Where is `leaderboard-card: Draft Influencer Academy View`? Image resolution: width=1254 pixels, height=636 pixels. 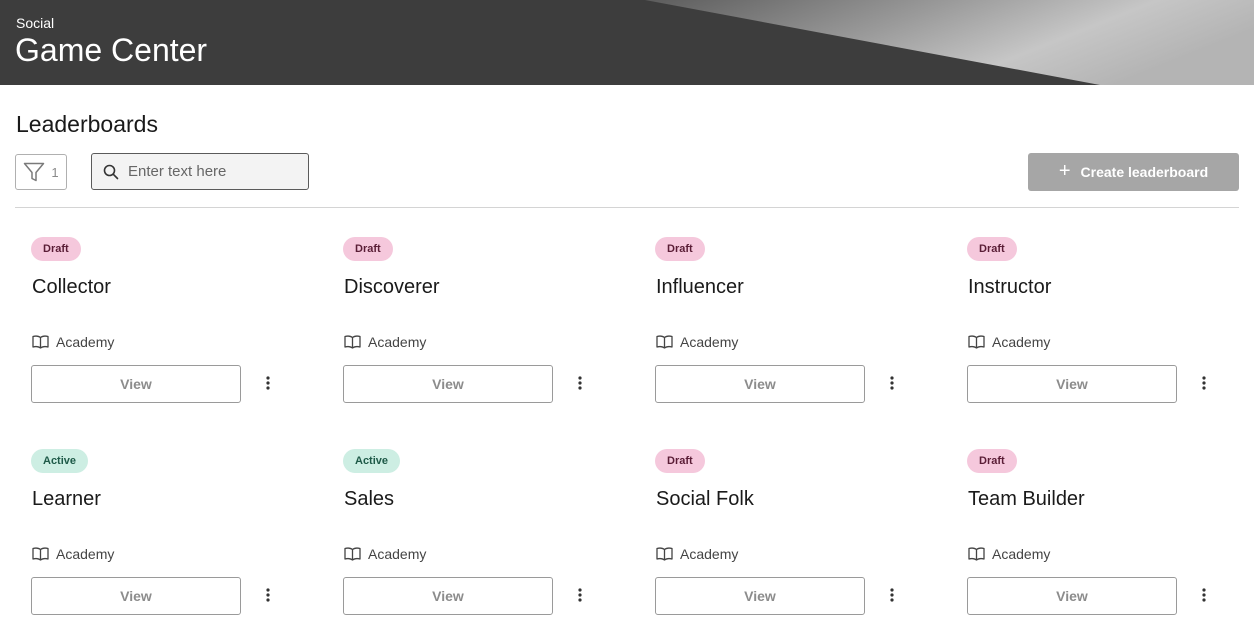
leaderboard-card: Draft Influencer Academy View is located at coordinates (795, 327).